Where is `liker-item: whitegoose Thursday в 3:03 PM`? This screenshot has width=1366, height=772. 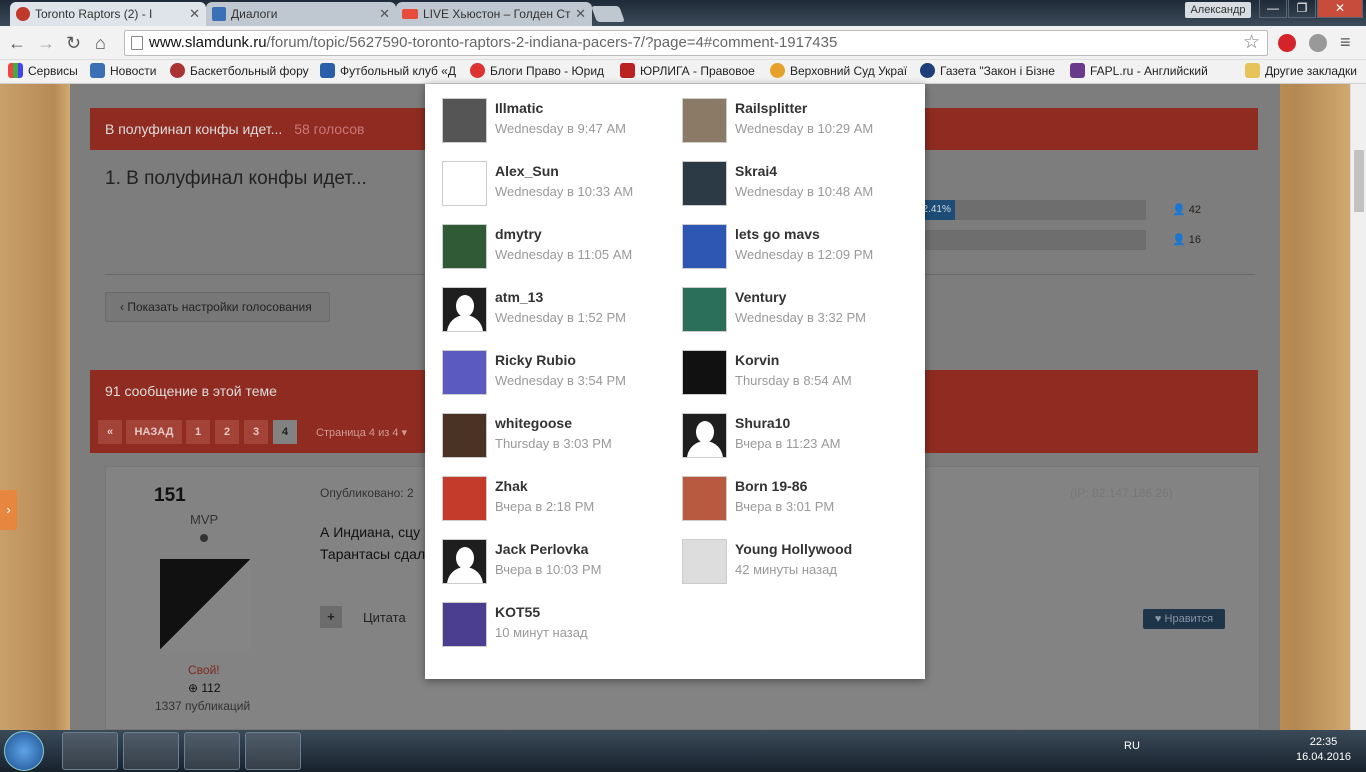 liker-item: whitegoose Thursday в 3:03 PM is located at coordinates (557, 438).